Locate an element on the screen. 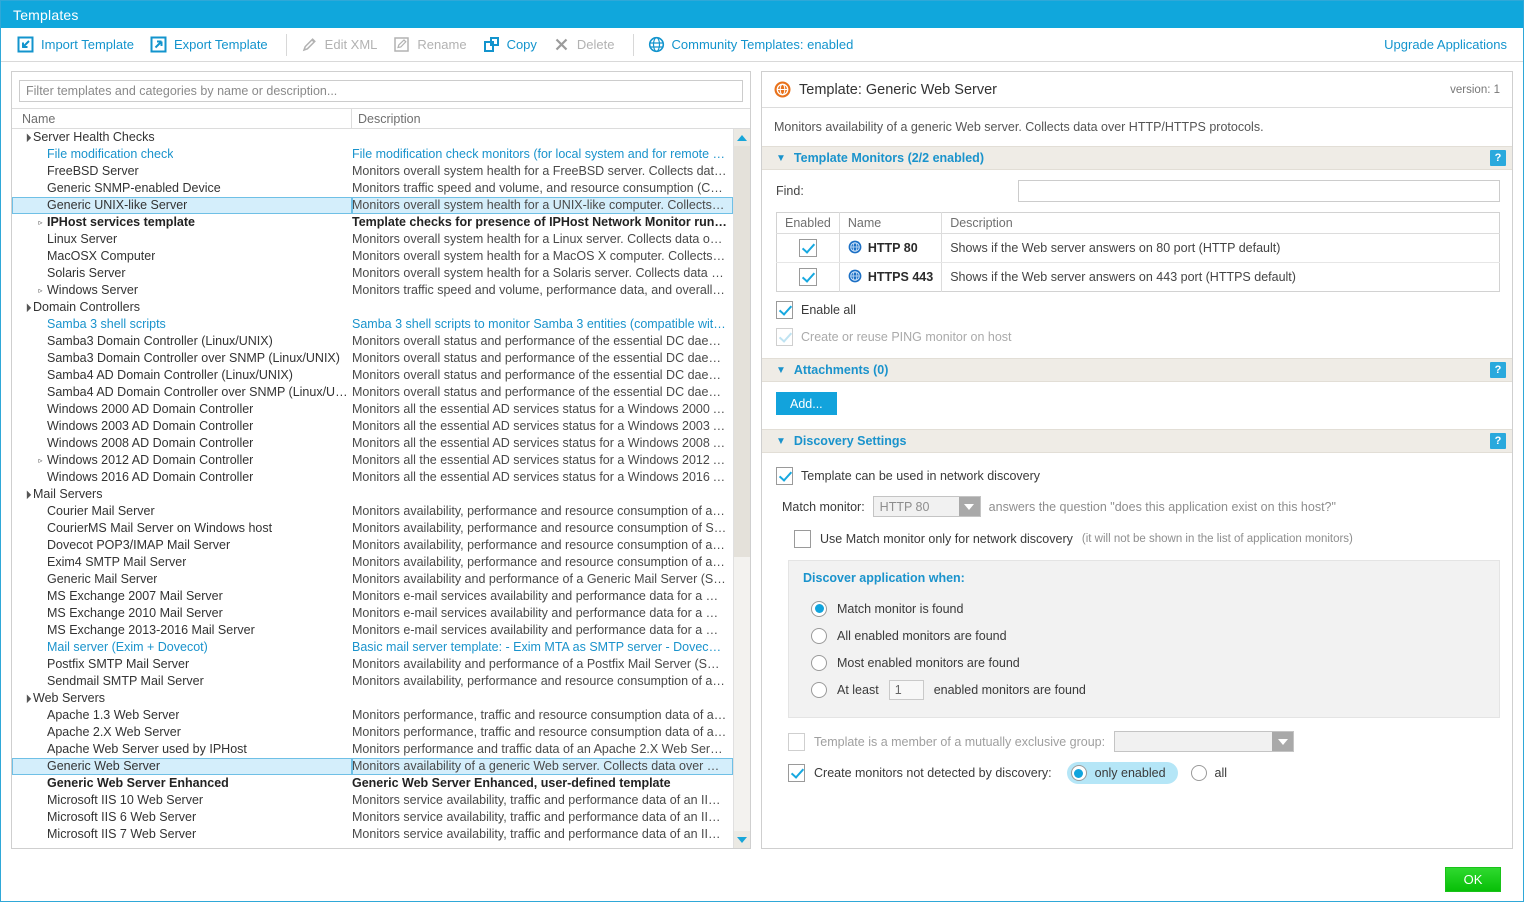  template-monitors-section-header: ▼ Template Monitors (2/2 enabled) ? is located at coordinates (1137, 158).